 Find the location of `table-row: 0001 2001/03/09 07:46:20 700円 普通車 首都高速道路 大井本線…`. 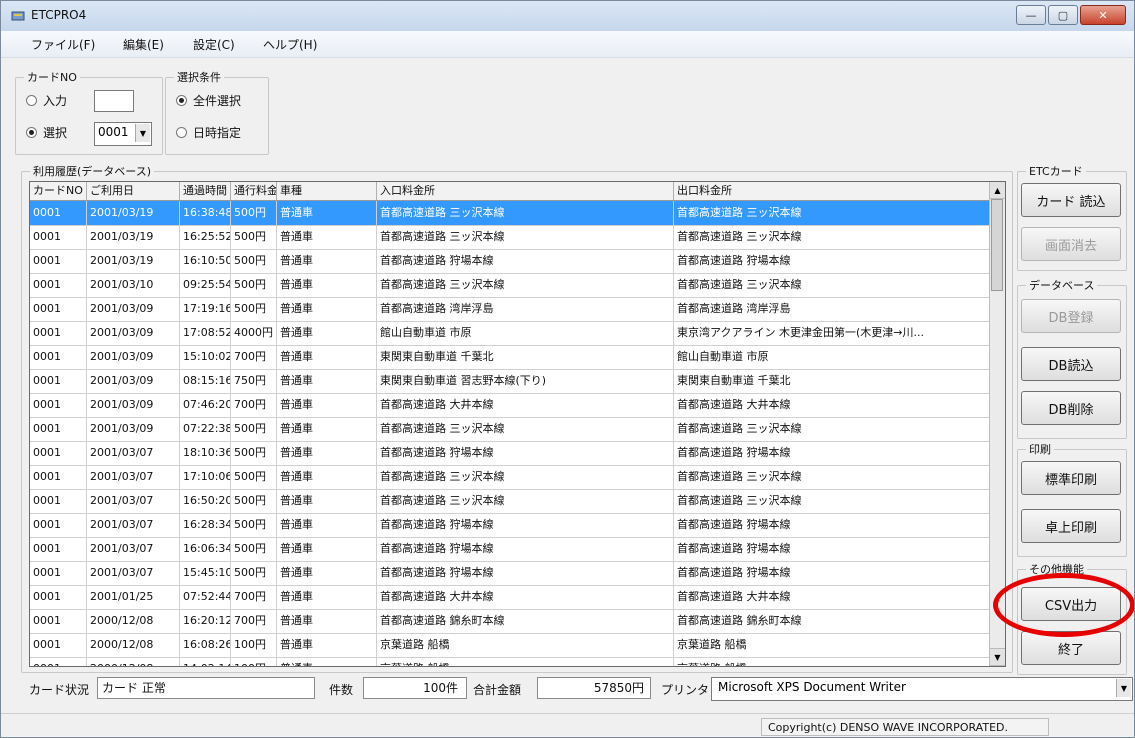

table-row: 0001 2001/03/09 07:46:20 700円 普通車 首都高速道路 大井本線… is located at coordinates (510, 405).